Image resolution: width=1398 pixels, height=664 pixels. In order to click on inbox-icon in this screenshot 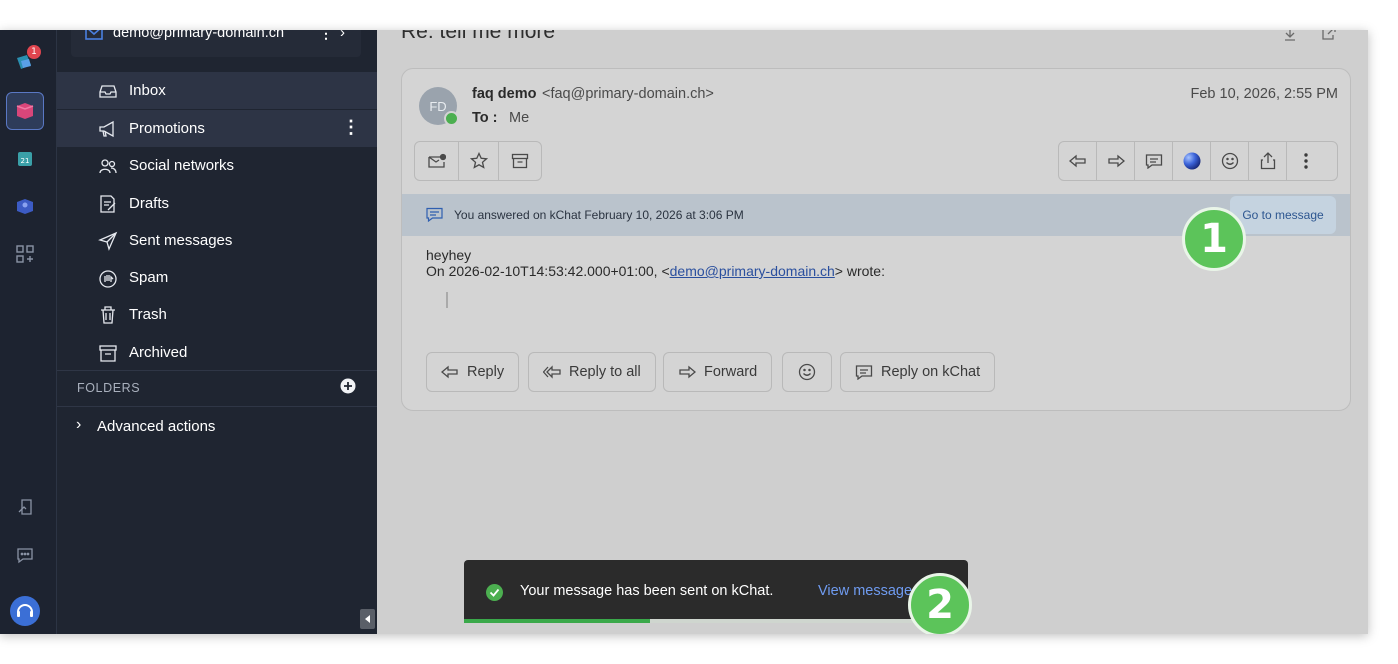, I will do `click(108, 91)`.